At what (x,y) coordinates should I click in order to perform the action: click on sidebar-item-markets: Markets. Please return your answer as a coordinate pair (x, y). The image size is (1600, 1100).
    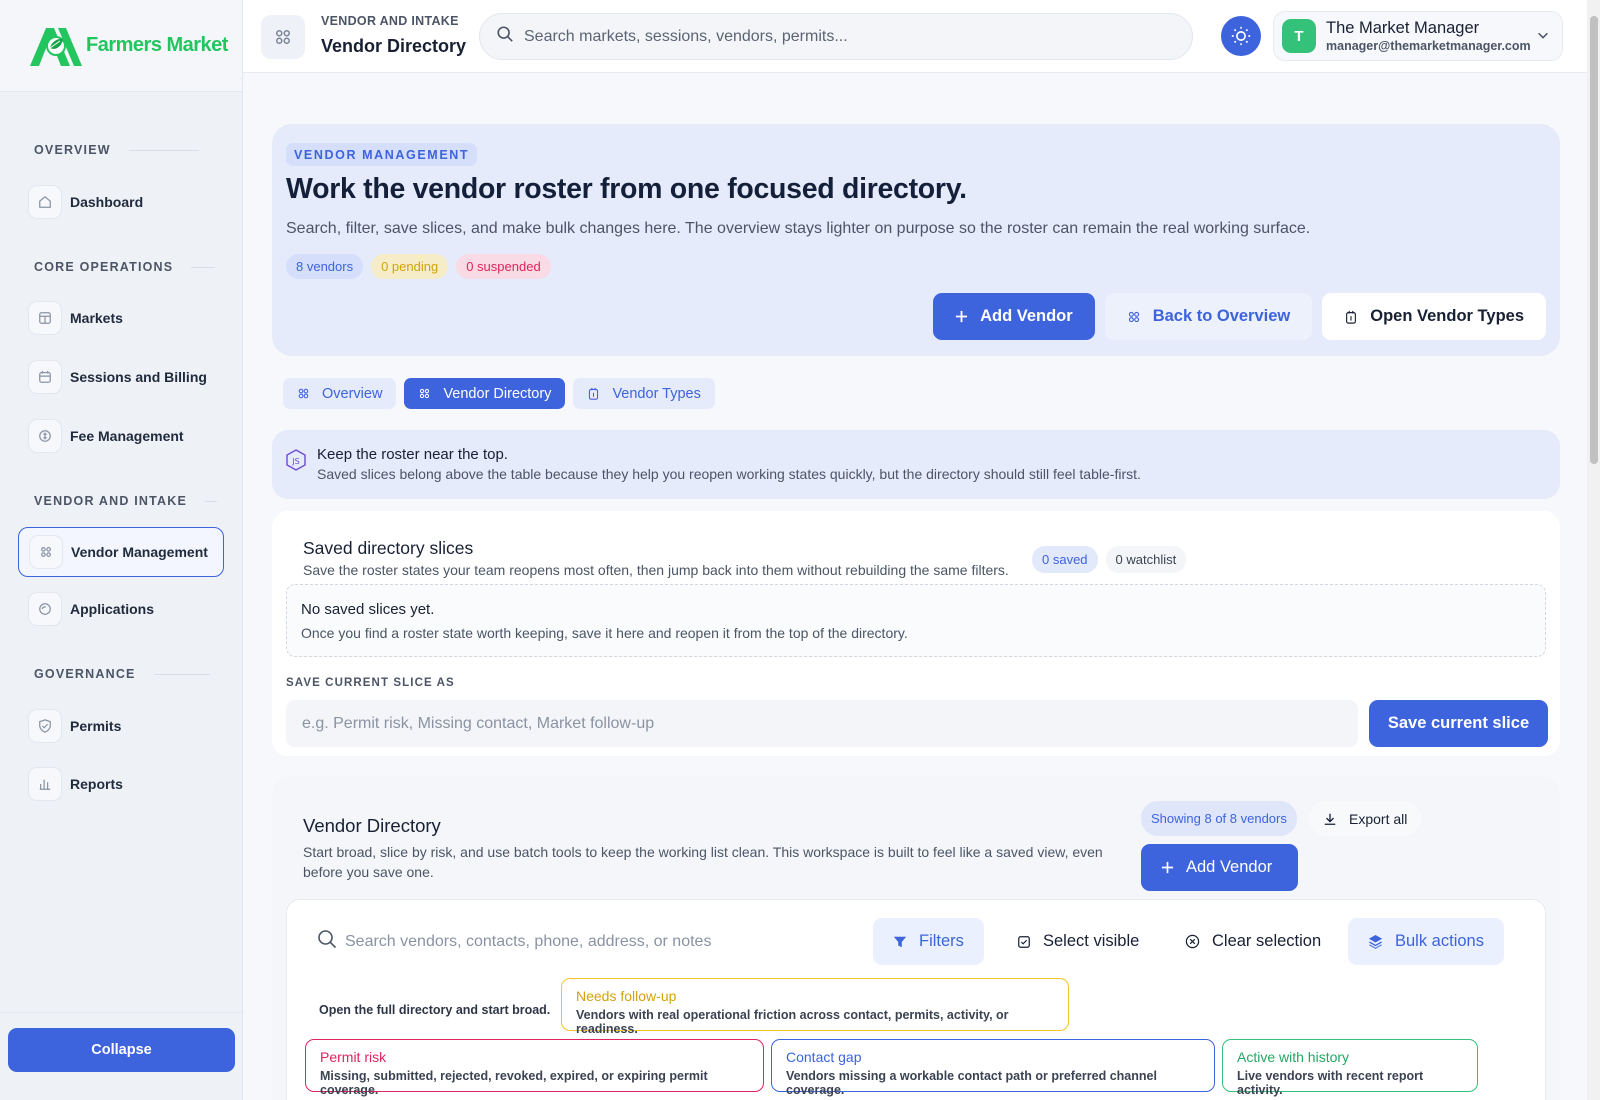
    Looking at the image, I should click on (121, 318).